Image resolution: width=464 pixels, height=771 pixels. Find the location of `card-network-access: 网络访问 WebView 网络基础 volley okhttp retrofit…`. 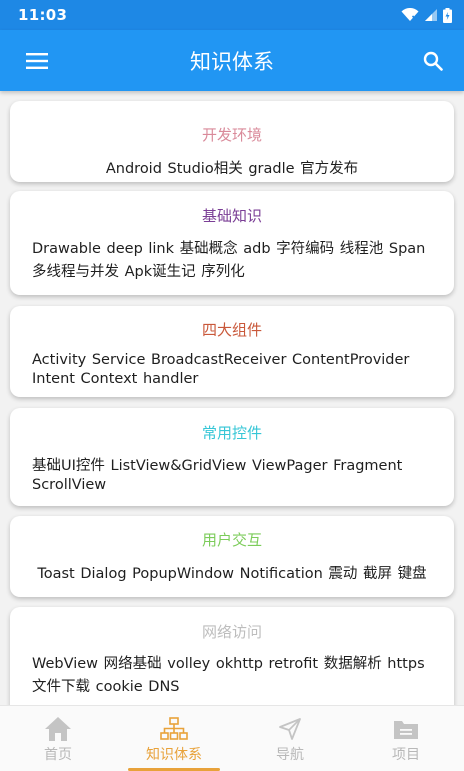

card-network-access: 网络访问 WebView 网络基础 volley okhttp retrofit… is located at coordinates (232, 656).